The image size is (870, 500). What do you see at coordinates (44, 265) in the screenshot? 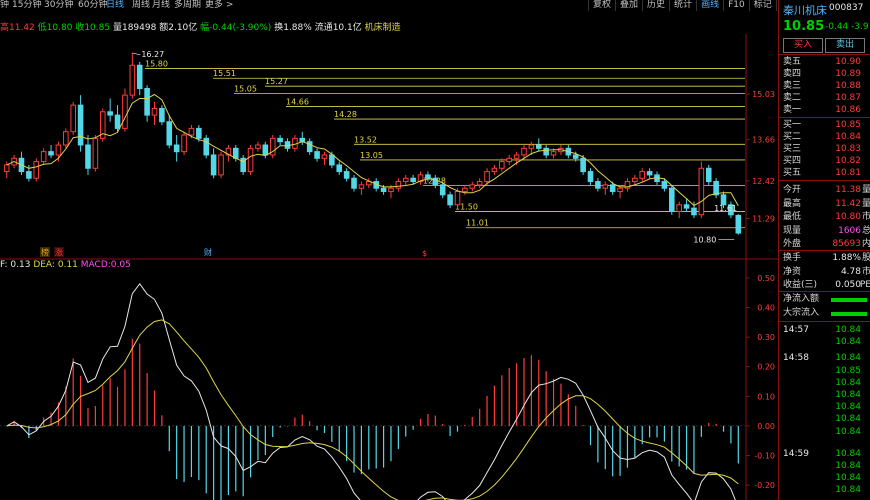
I see `dea-label: DEA:` at bounding box center [44, 265].